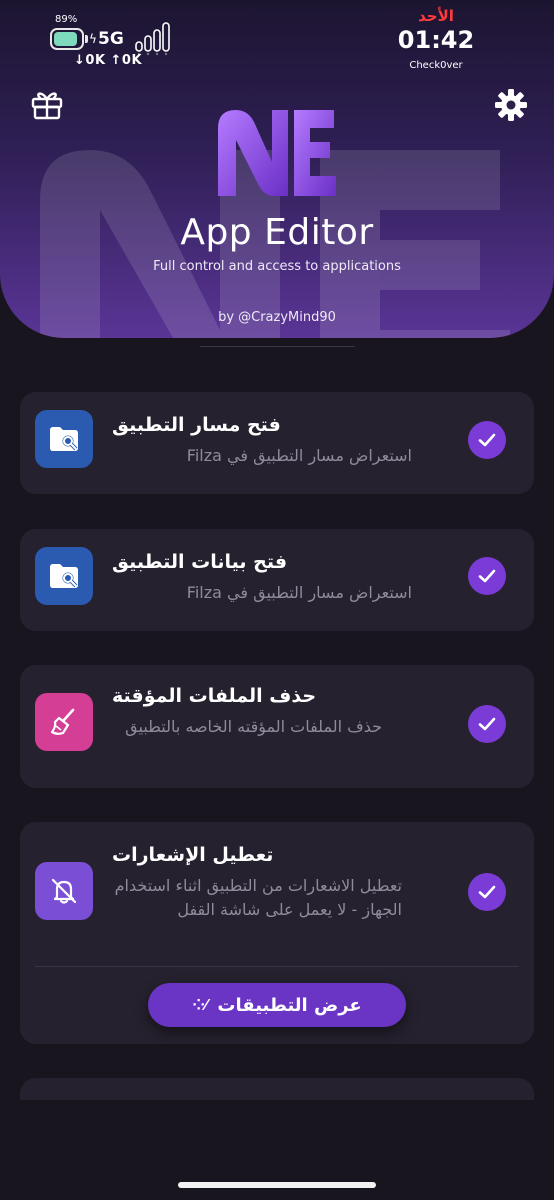 The height and width of the screenshot is (1200, 554). Describe the element at coordinates (67, 39) in the screenshot. I see `battery-icon` at that location.